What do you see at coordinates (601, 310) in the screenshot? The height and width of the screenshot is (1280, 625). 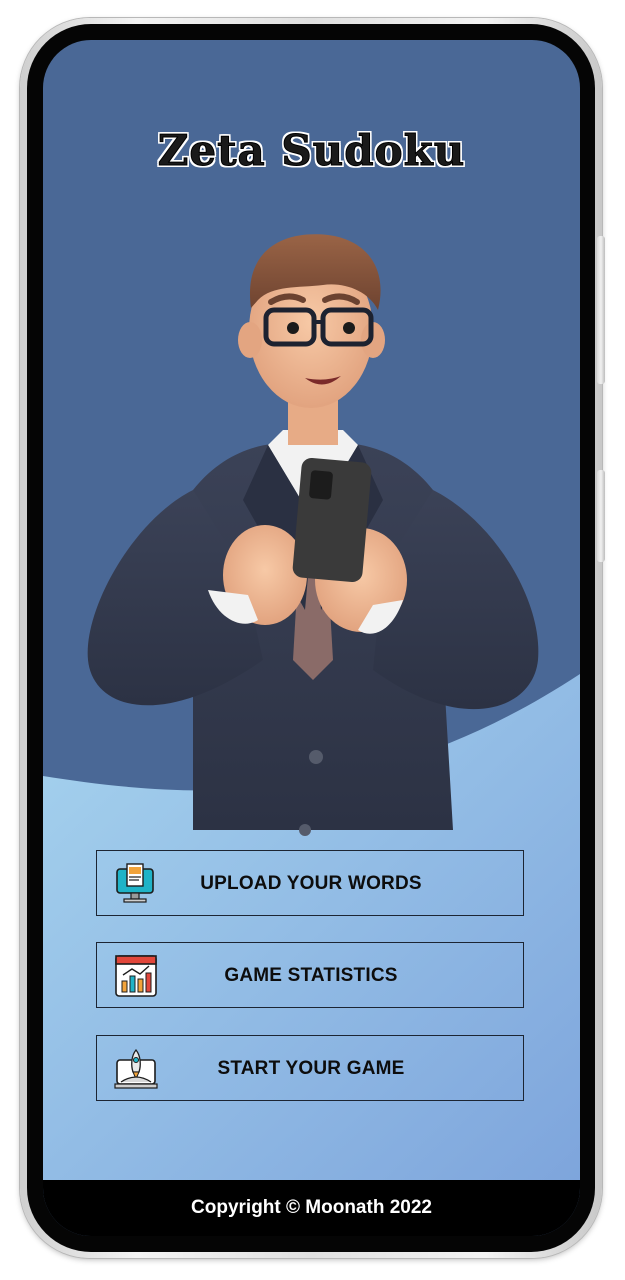 I see `volume-button` at bounding box center [601, 310].